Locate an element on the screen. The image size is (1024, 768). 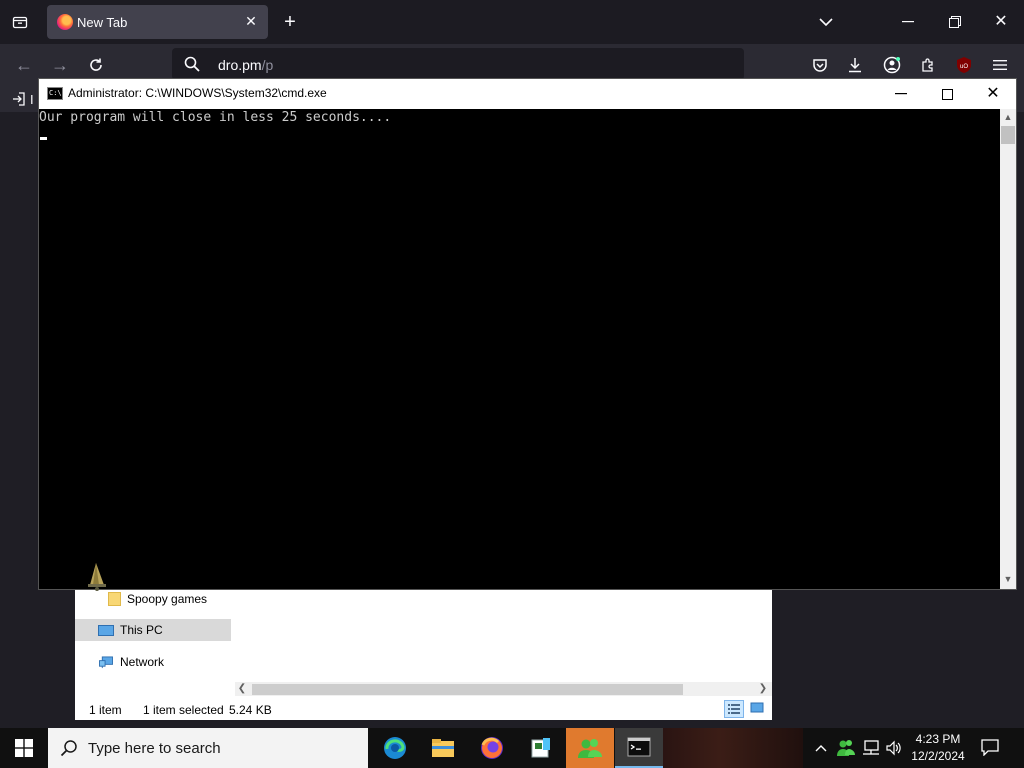
browser-tab-bar: New Tab ✕ + ✕ is located at coordinates (512, 22).